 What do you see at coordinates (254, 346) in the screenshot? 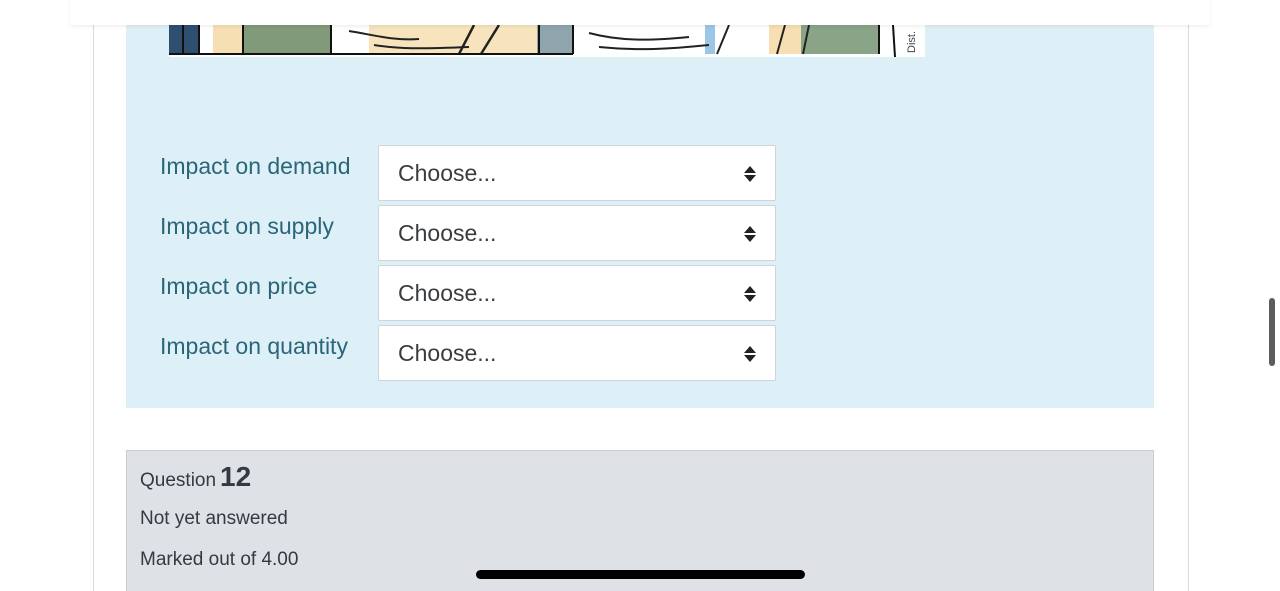
I see `impact-on-quantity-label: Impact on quantity` at bounding box center [254, 346].